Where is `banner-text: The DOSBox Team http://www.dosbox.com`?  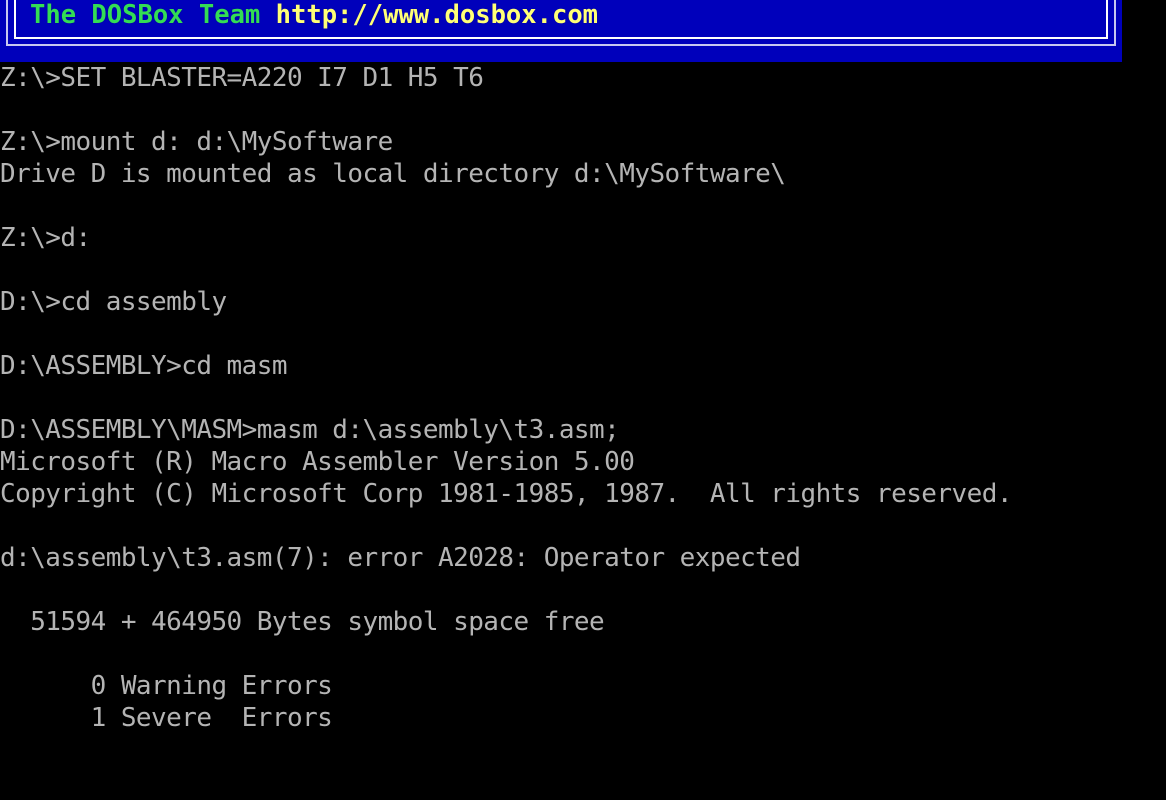 banner-text: The DOSBox Team http://www.dosbox.com is located at coordinates (314, 15).